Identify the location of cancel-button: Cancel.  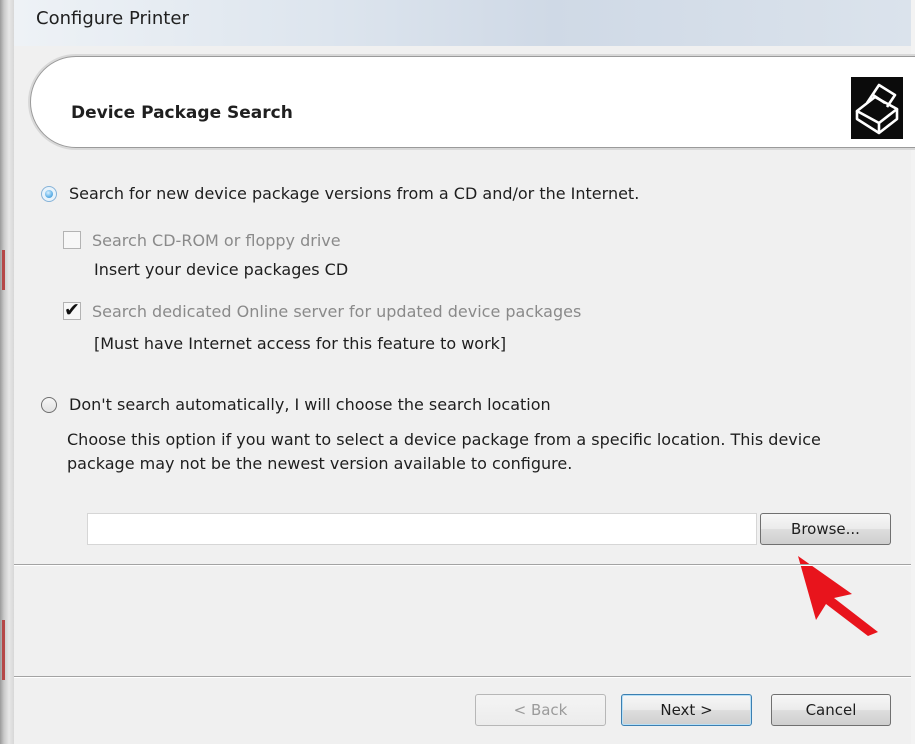
(831, 710).